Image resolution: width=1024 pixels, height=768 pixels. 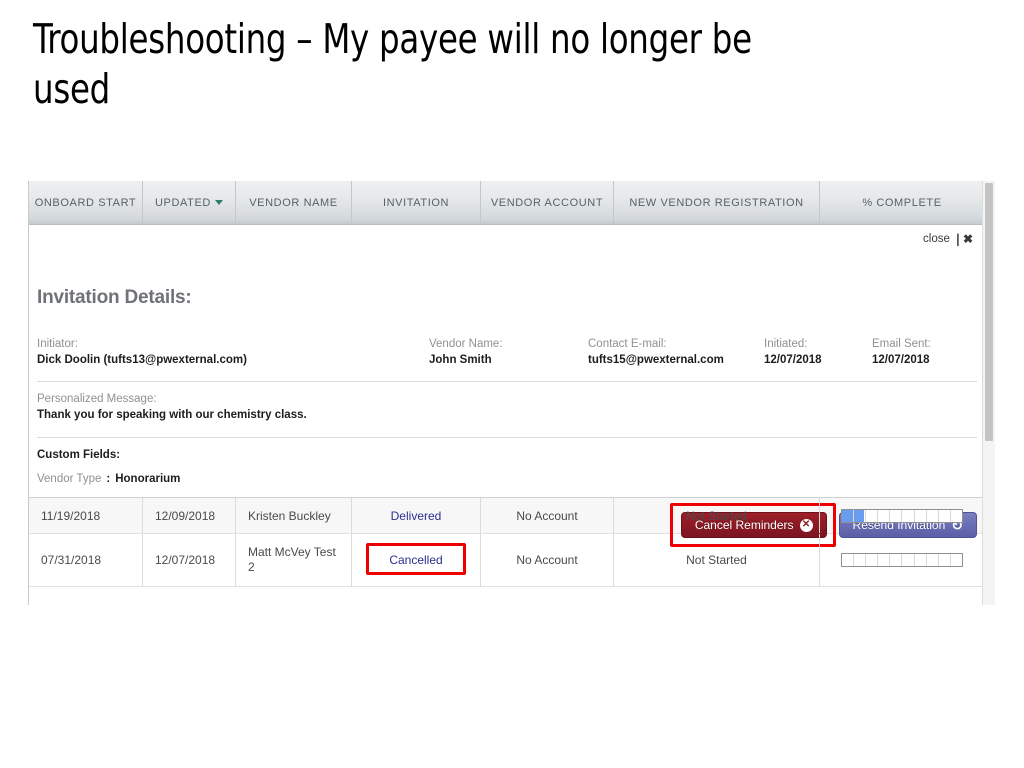 What do you see at coordinates (294, 515) in the screenshot?
I see `cell-vendor-name: Kristen Buckley` at bounding box center [294, 515].